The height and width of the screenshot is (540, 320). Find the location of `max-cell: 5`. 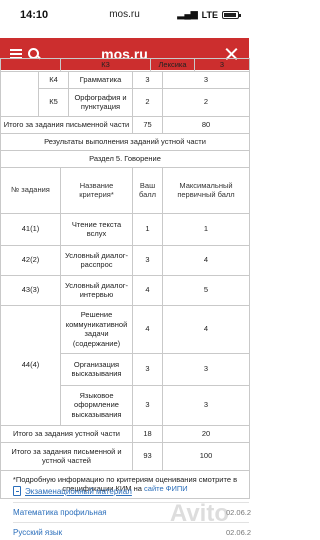

max-cell: 5 is located at coordinates (206, 290).